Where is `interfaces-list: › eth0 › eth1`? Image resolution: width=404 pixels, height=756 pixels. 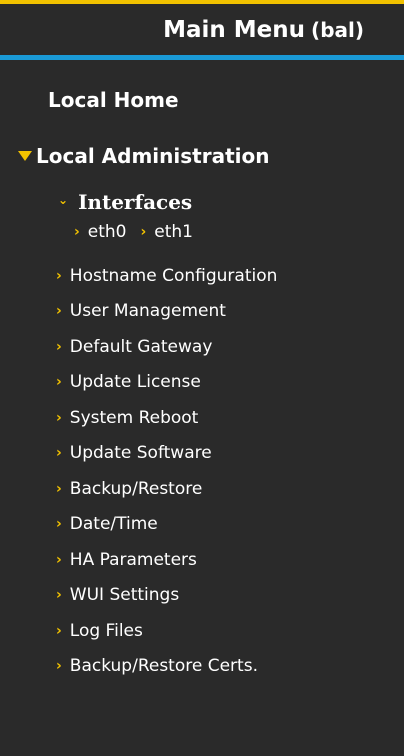
interfaces-list: › eth0 › eth1 is located at coordinates (133, 232).